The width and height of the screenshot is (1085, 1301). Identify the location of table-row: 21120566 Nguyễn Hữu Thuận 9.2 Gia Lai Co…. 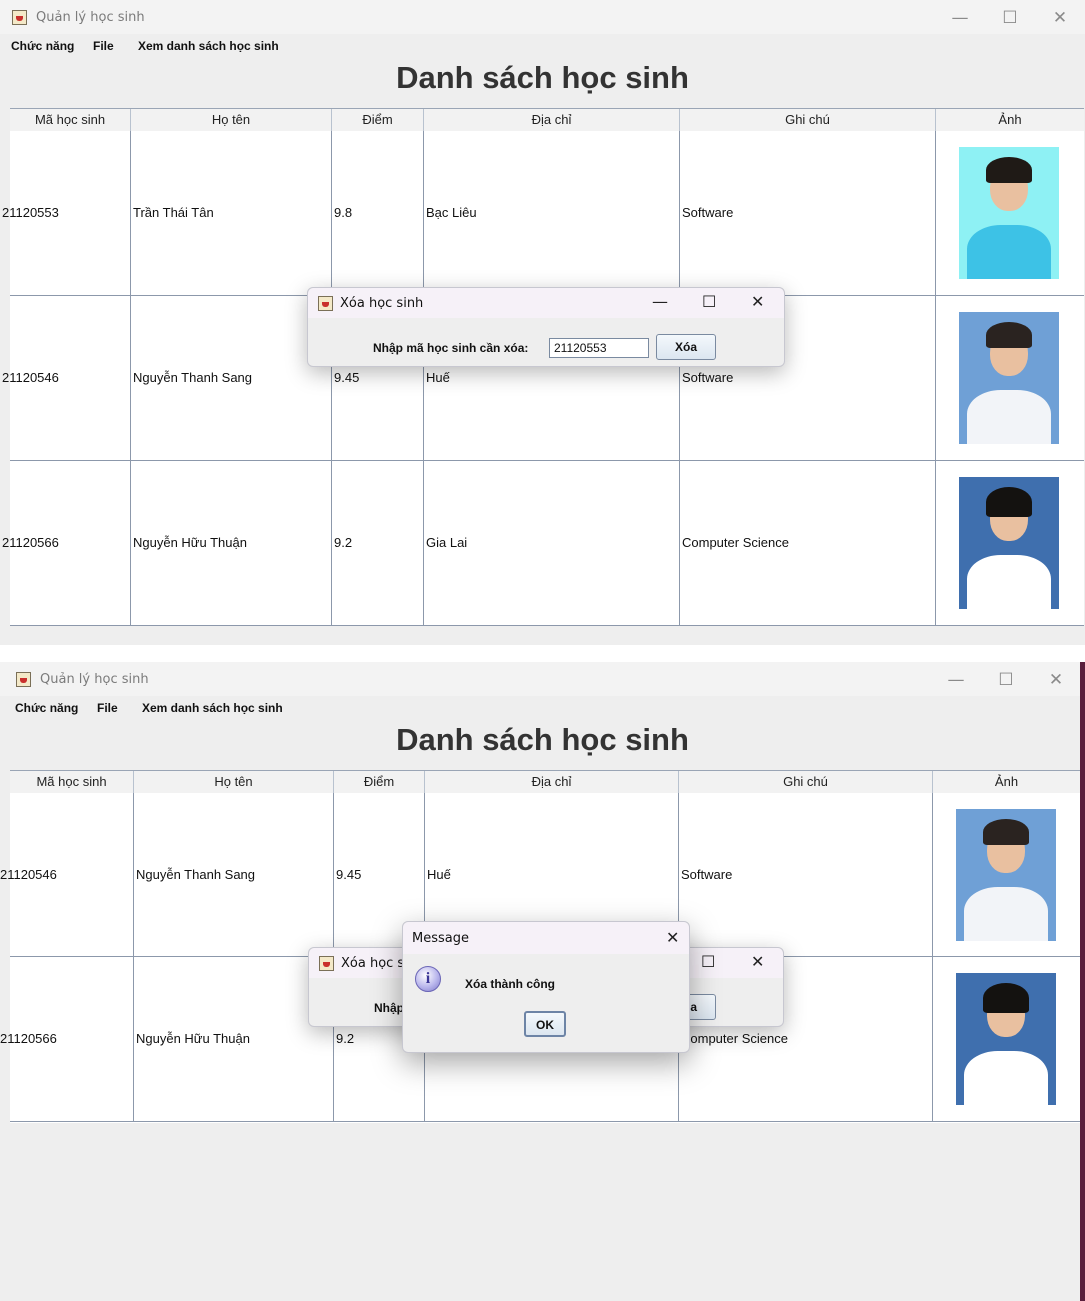
(543, 543).